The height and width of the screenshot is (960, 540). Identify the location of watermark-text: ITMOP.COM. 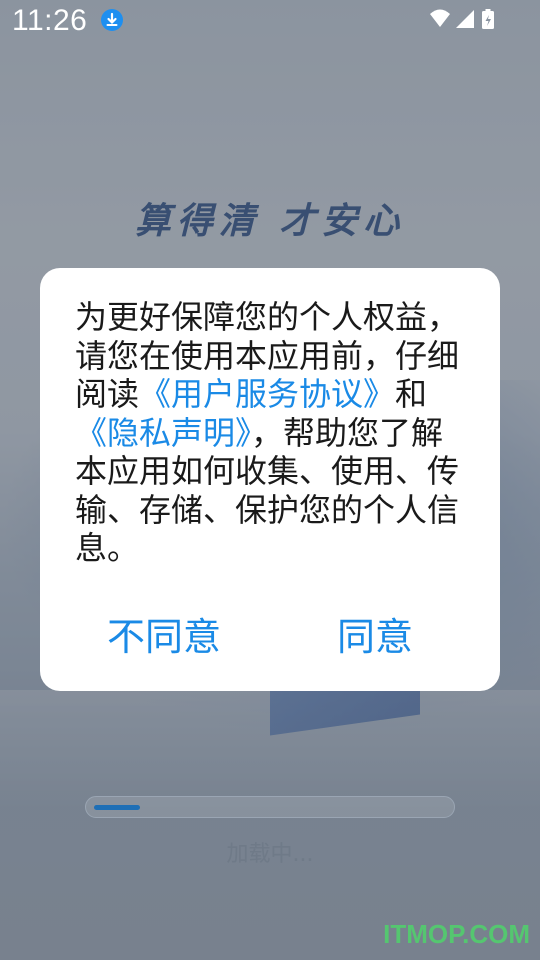
(456, 934).